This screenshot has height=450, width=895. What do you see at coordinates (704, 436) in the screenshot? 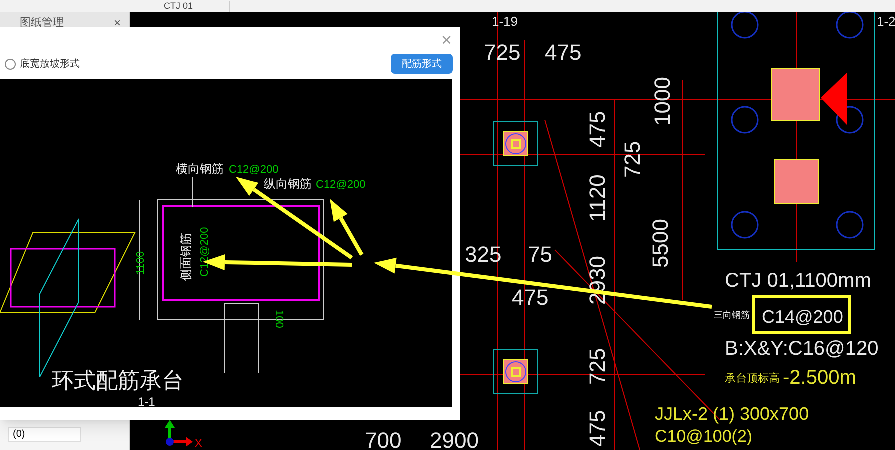
I see `beam-stirrup: C10@100(2)` at bounding box center [704, 436].